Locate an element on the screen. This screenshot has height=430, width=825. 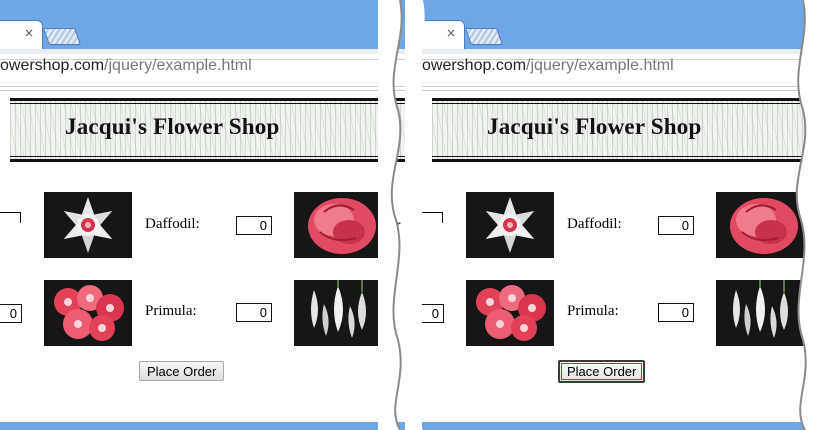
place-order-button: Place Order is located at coordinates (182, 371).